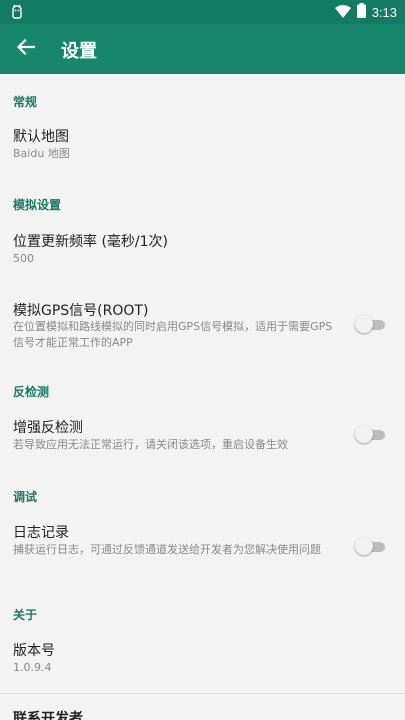 The width and height of the screenshot is (405, 720). Describe the element at coordinates (81, 311) in the screenshot. I see `pref-gps-signal-title: 模拟GPS信号(ROOT)` at that location.